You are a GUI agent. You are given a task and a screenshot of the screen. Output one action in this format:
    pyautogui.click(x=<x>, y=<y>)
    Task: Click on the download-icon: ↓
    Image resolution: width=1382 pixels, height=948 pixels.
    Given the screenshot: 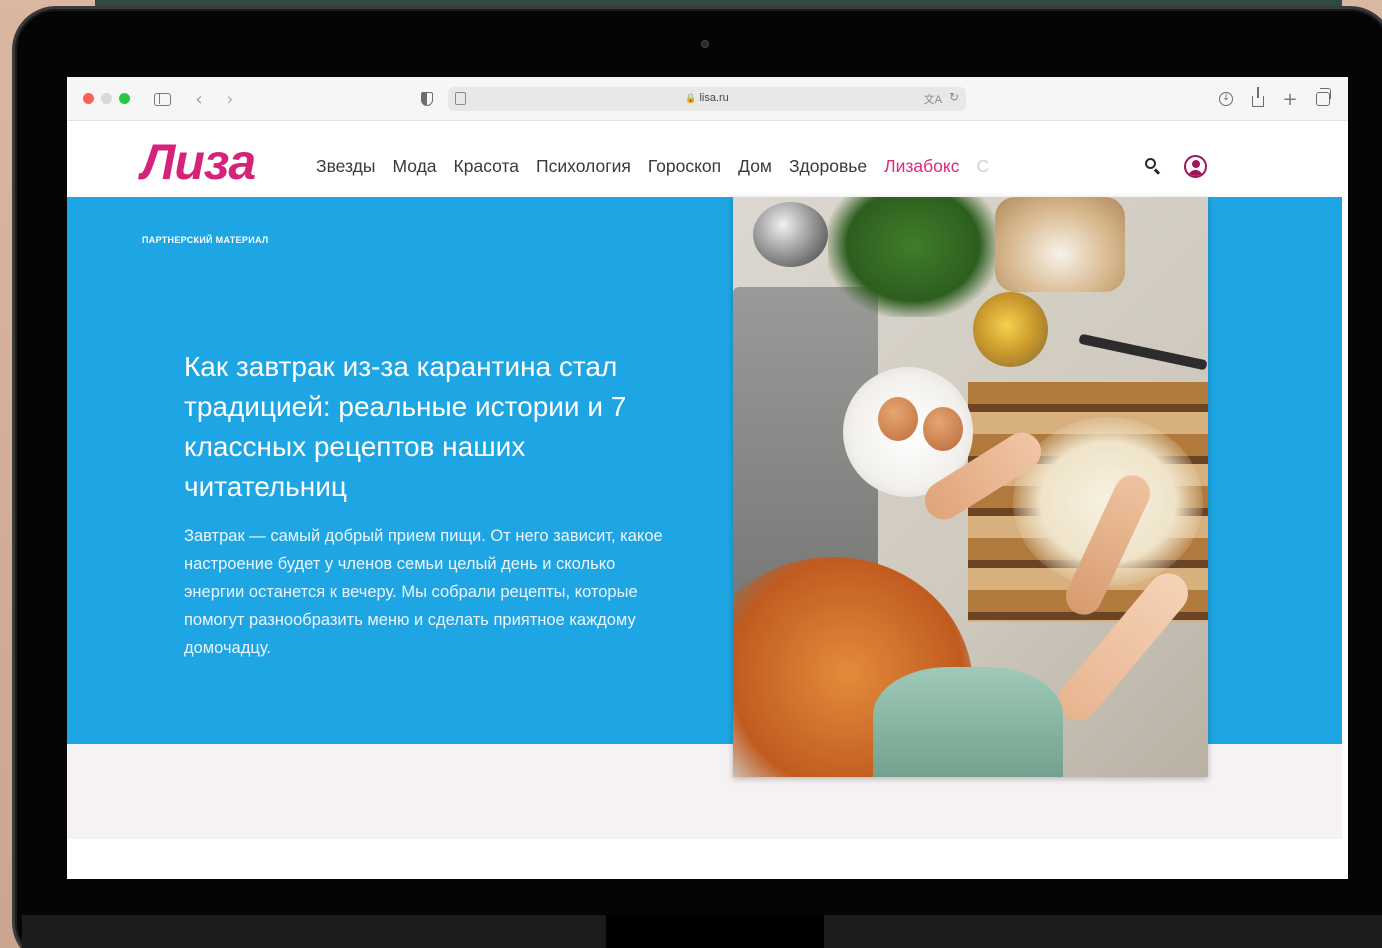 What is the action you would take?
    pyautogui.click(x=1226, y=99)
    